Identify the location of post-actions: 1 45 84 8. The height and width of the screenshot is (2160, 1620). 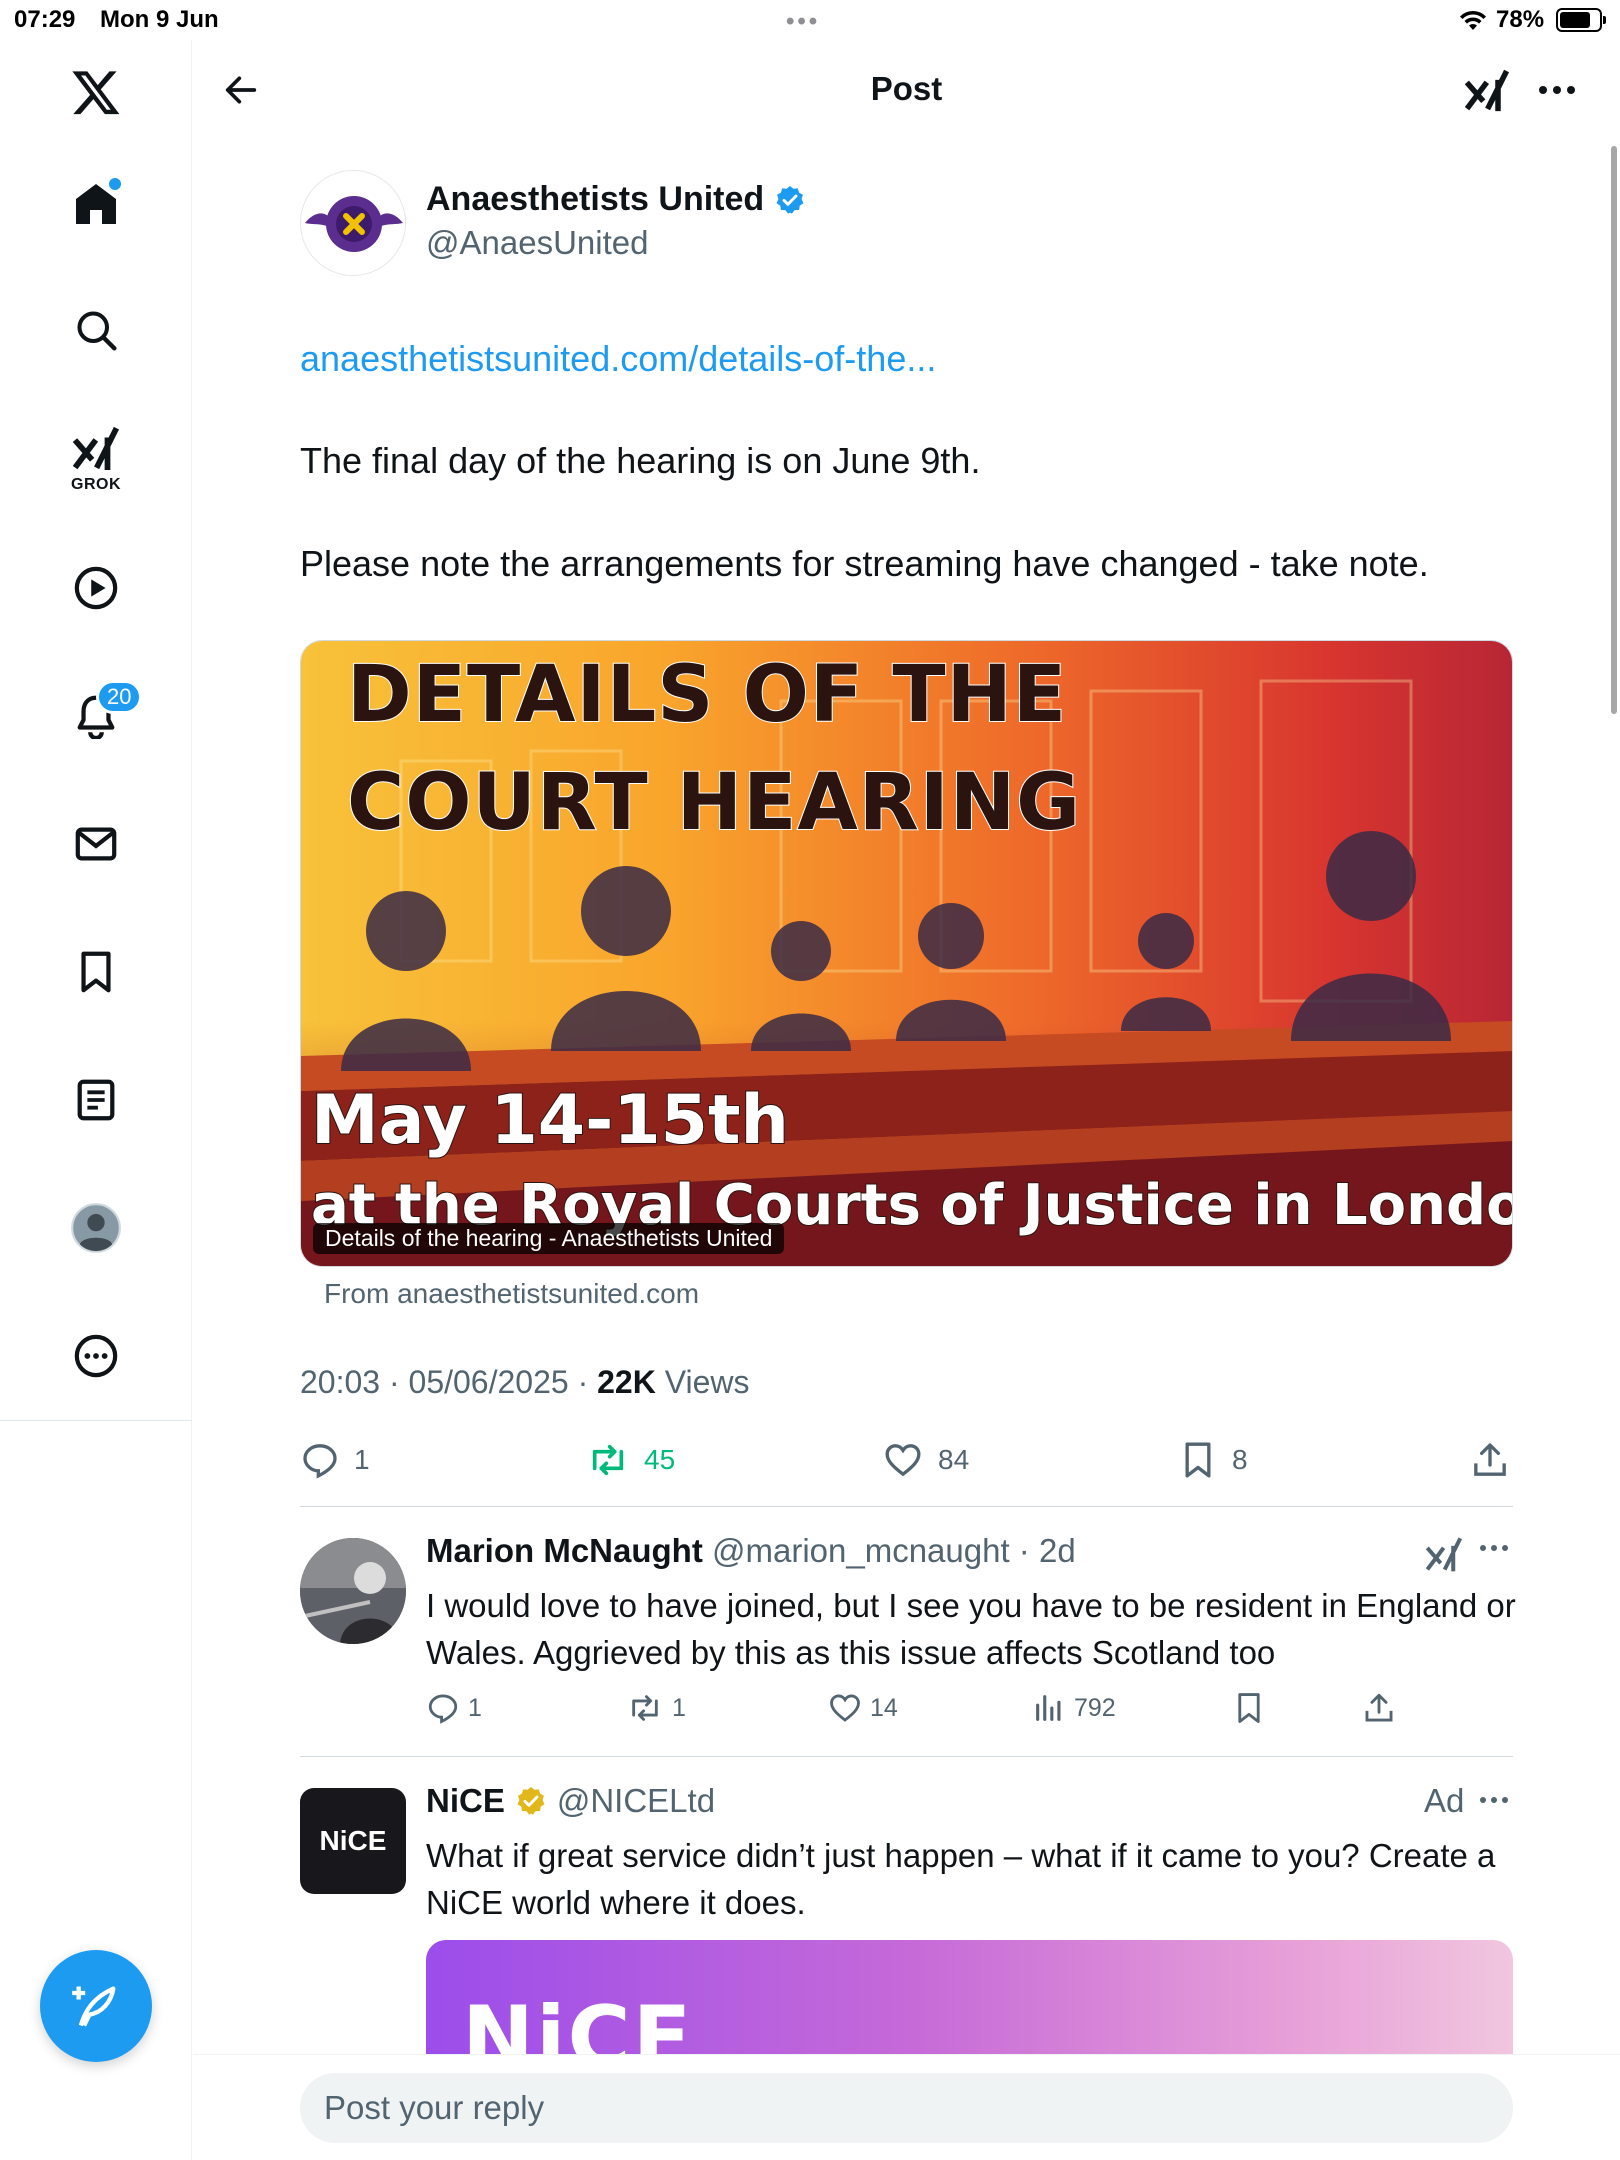
(906, 1460).